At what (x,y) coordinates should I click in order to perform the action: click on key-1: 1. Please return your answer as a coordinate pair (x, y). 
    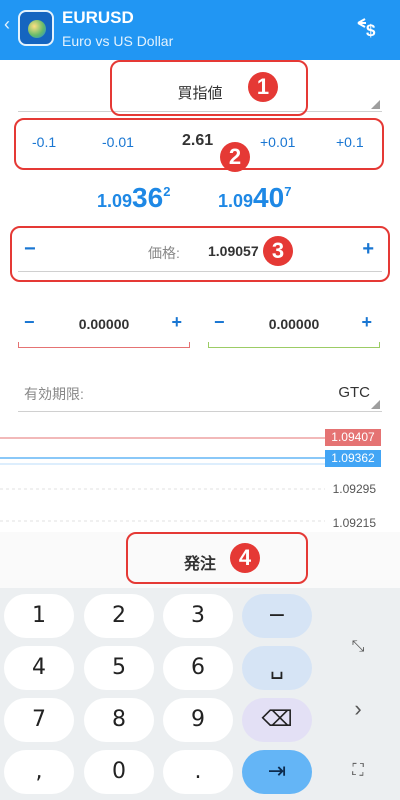
    Looking at the image, I should click on (39, 616).